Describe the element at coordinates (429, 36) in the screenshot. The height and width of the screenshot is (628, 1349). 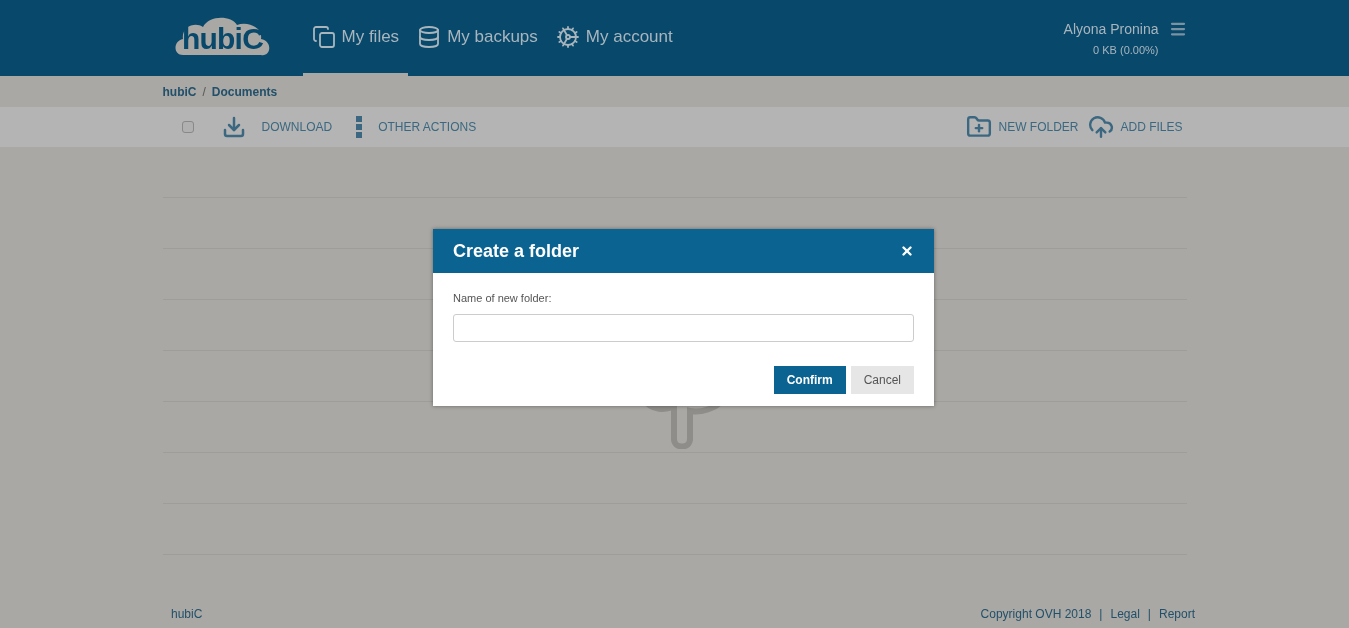
I see `database-icon` at that location.